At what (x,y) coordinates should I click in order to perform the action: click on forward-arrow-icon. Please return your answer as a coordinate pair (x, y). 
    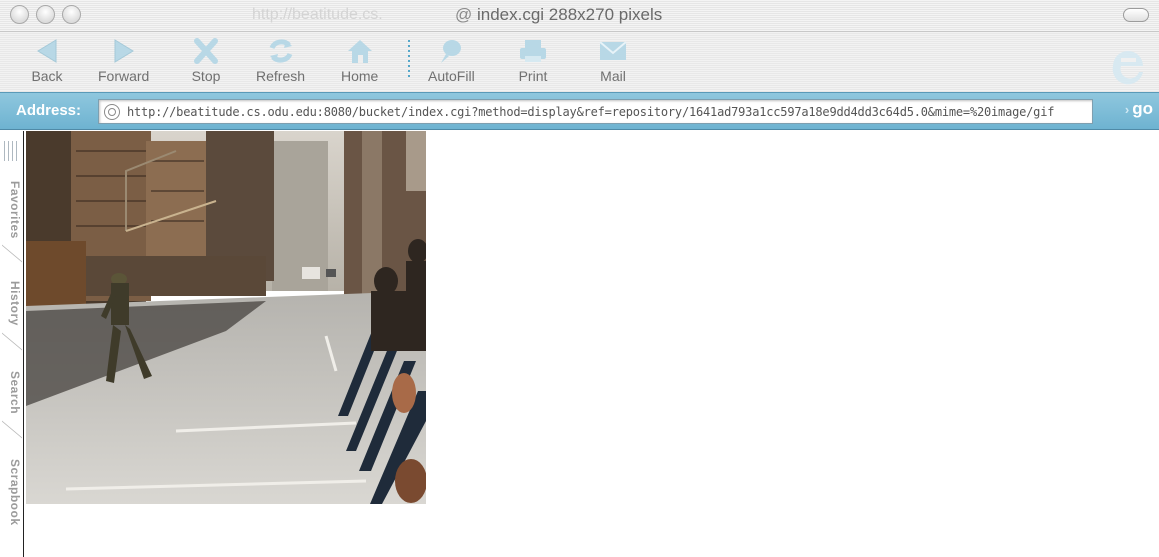
    Looking at the image, I should click on (124, 51).